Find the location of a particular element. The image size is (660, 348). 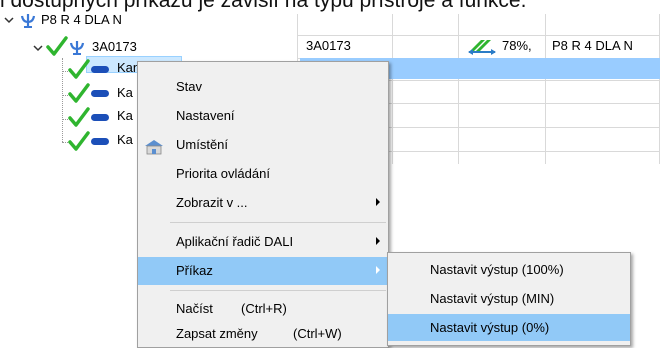

menu-item-priorita: Priorita ovládání is located at coordinates (263, 174).